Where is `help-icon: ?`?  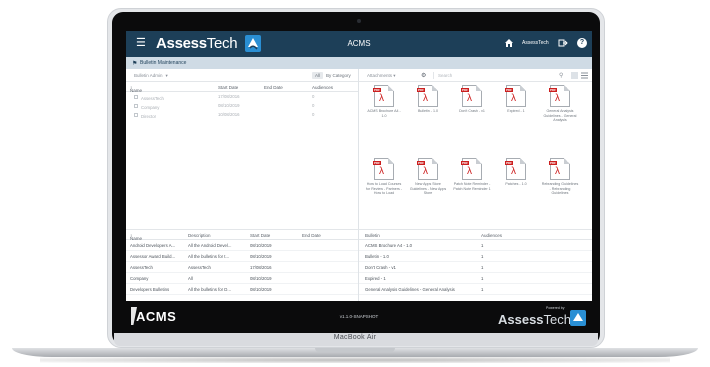 help-icon: ? is located at coordinates (582, 43).